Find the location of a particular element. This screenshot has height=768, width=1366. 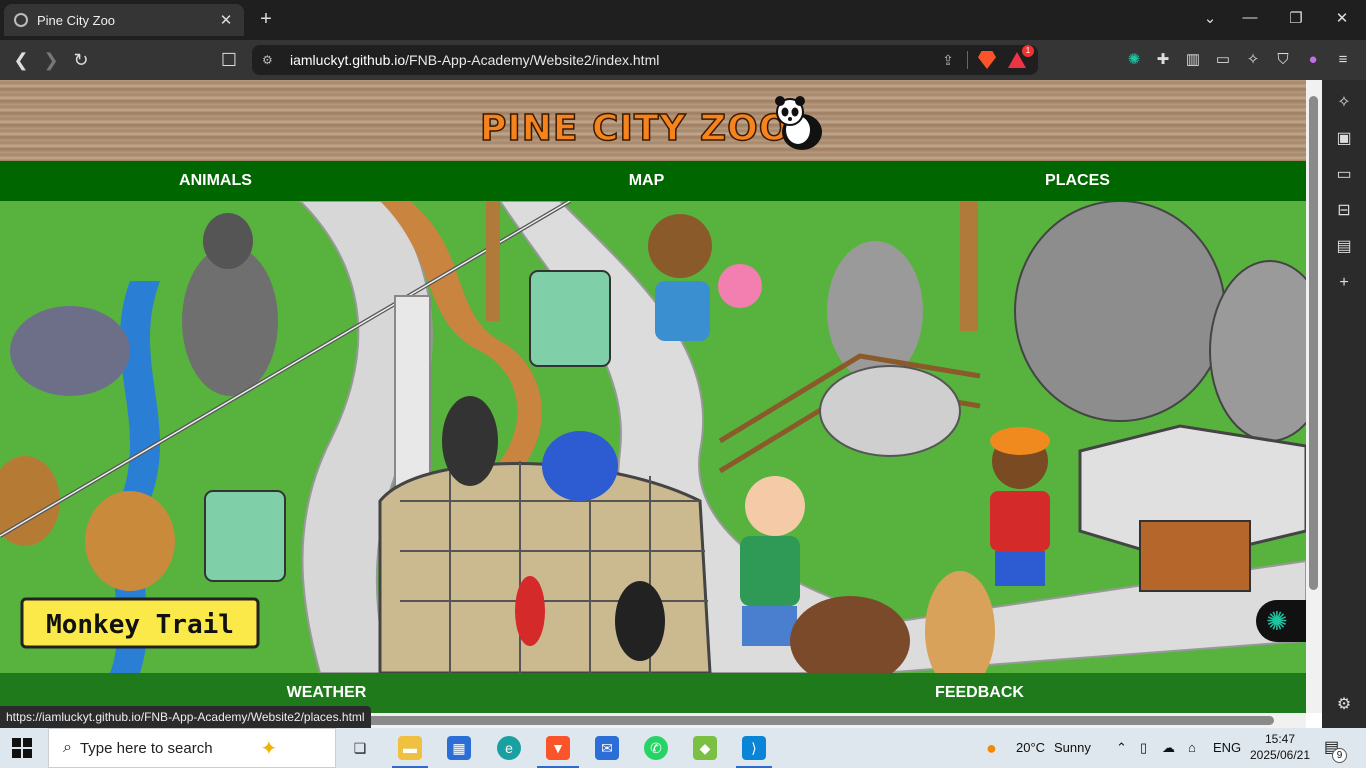

nav-map-link: MAP is located at coordinates (646, 181).